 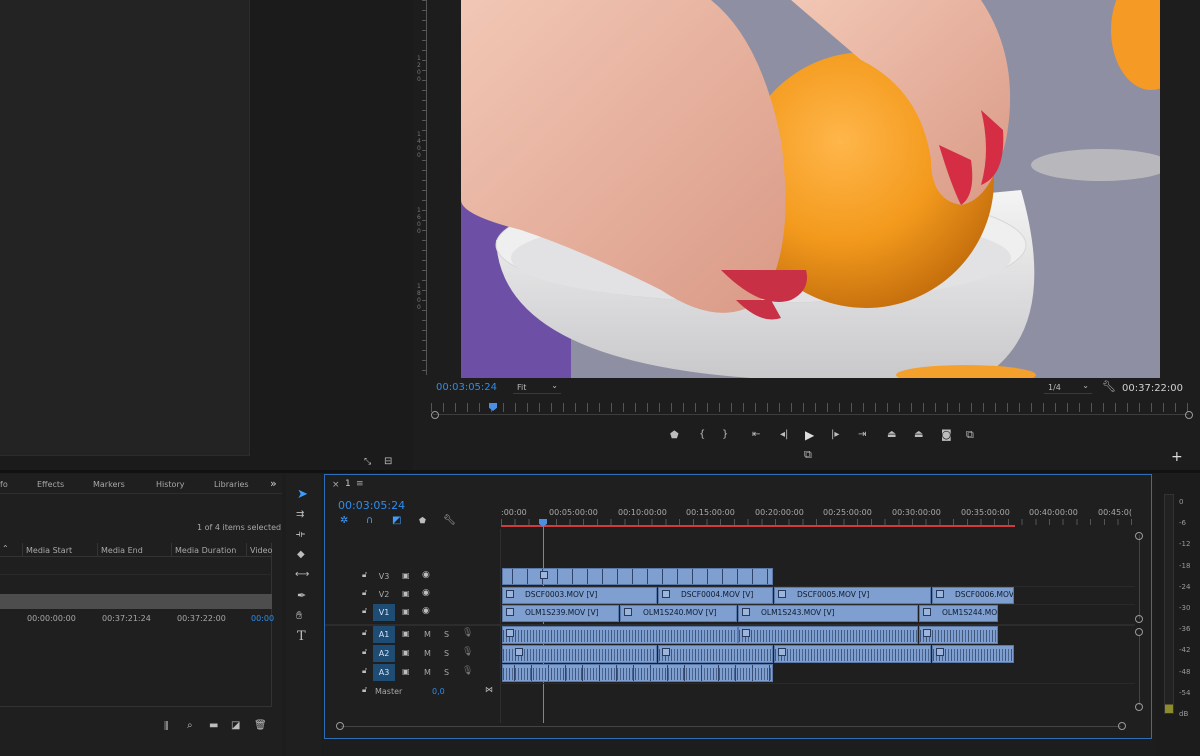 What do you see at coordinates (4, 484) in the screenshot?
I see `tab-info: fo` at bounding box center [4, 484].